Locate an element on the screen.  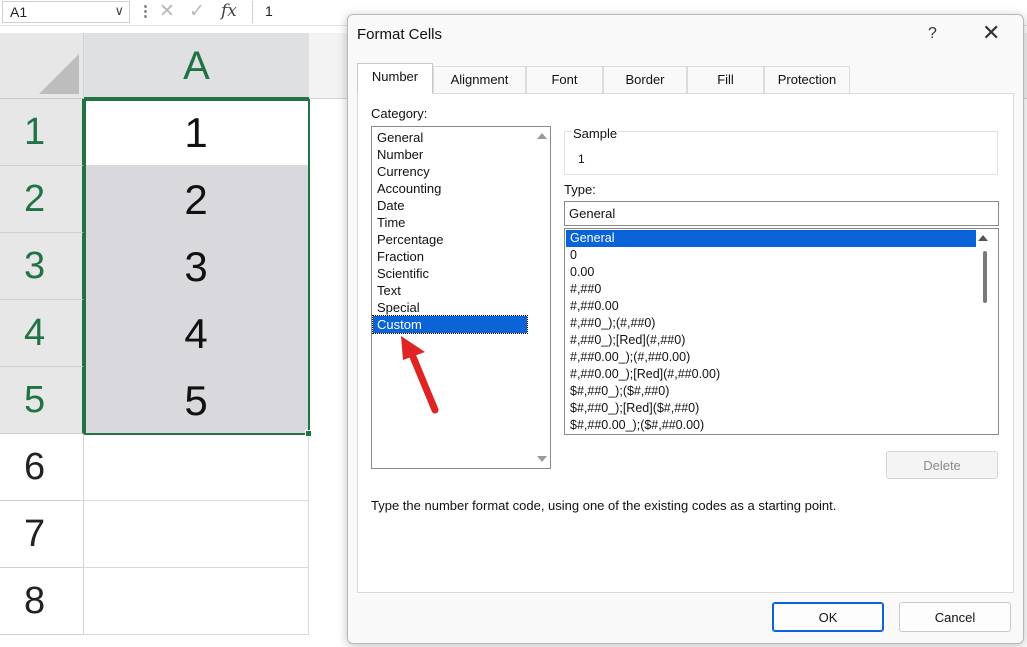
formula-input: 1 is located at coordinates (307, 12).